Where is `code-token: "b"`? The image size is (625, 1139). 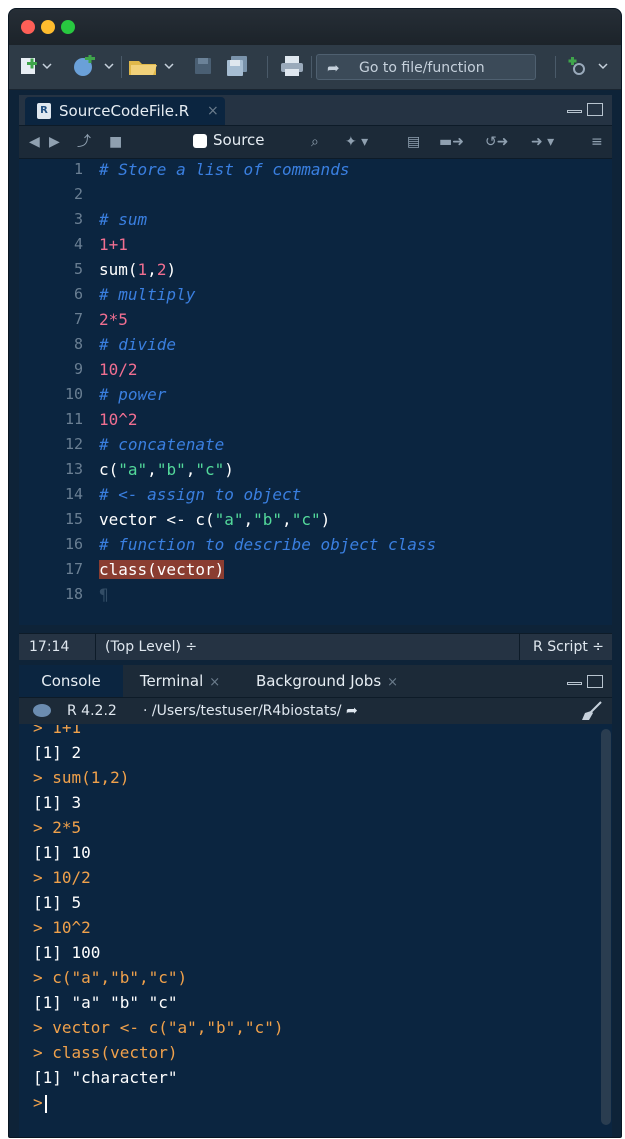
code-token: "b" is located at coordinates (268, 519).